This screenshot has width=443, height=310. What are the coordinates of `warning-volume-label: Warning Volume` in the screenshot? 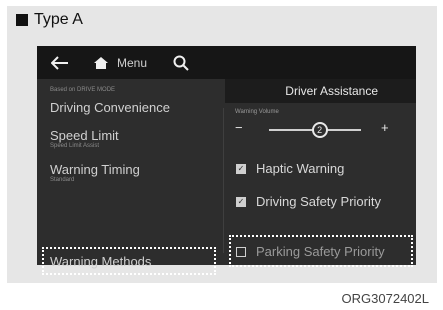 It's located at (257, 112).